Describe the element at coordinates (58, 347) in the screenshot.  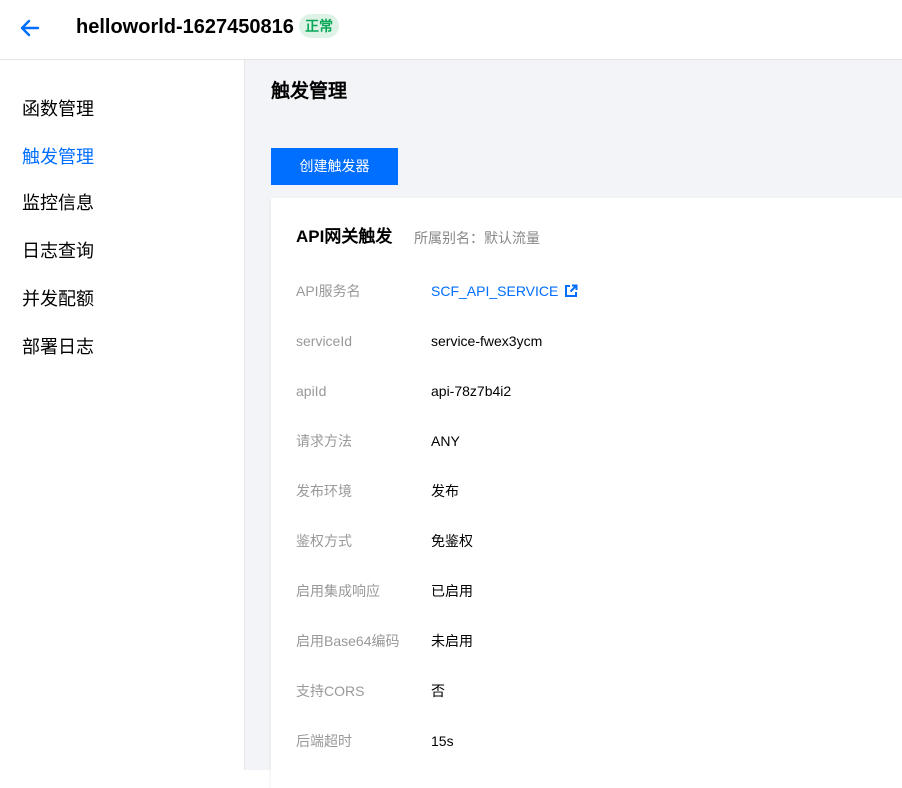
I see `sidebar-item-deploy-logs: 部署日志` at that location.